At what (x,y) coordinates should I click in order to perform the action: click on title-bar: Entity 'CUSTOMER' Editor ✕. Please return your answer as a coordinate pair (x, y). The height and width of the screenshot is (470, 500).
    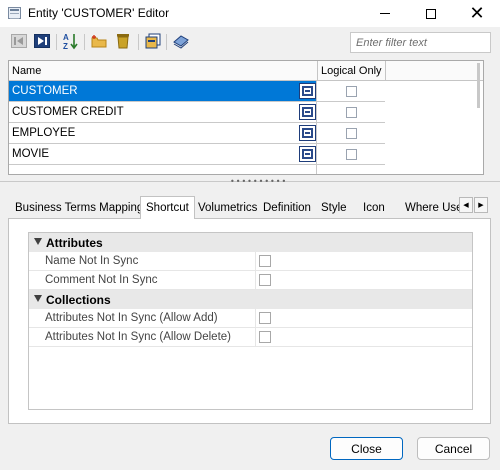
    Looking at the image, I should click on (250, 13).